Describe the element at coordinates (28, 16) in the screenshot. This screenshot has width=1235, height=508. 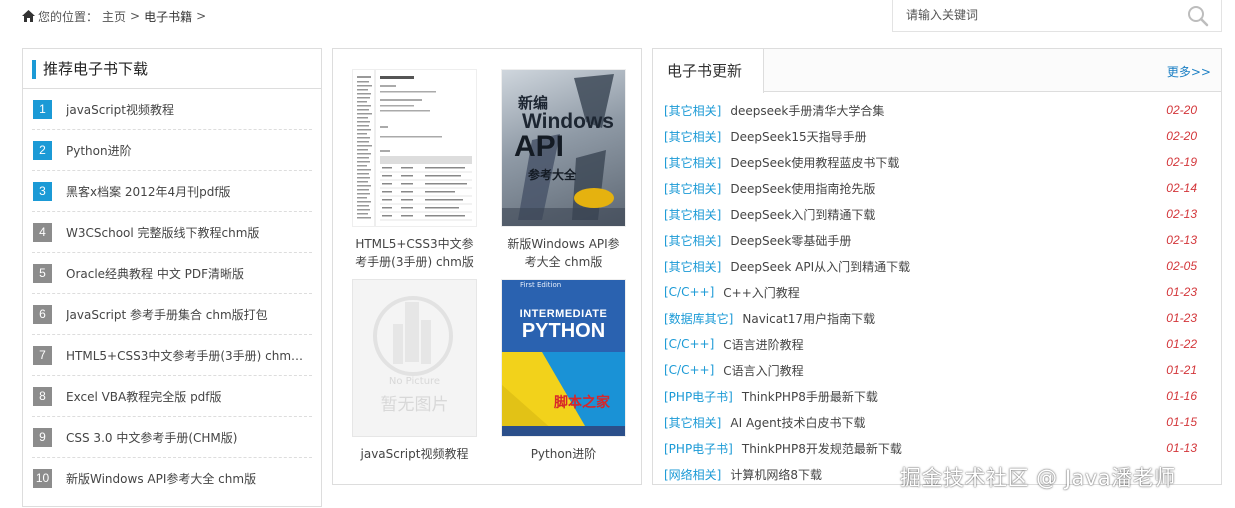
I see `home-icon` at that location.